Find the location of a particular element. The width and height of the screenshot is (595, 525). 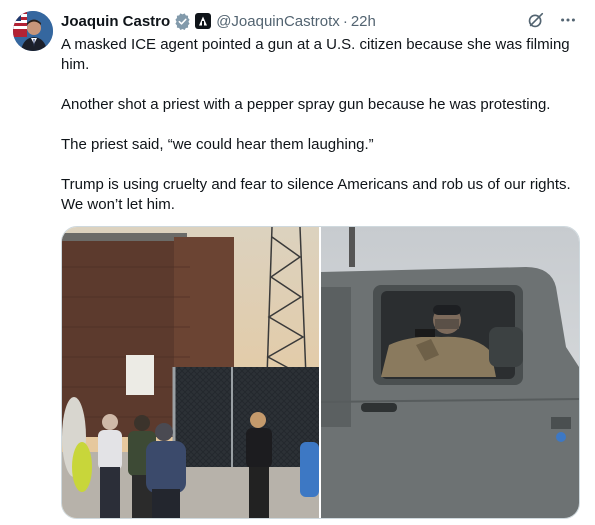

tweet-actions is located at coordinates (552, 22).